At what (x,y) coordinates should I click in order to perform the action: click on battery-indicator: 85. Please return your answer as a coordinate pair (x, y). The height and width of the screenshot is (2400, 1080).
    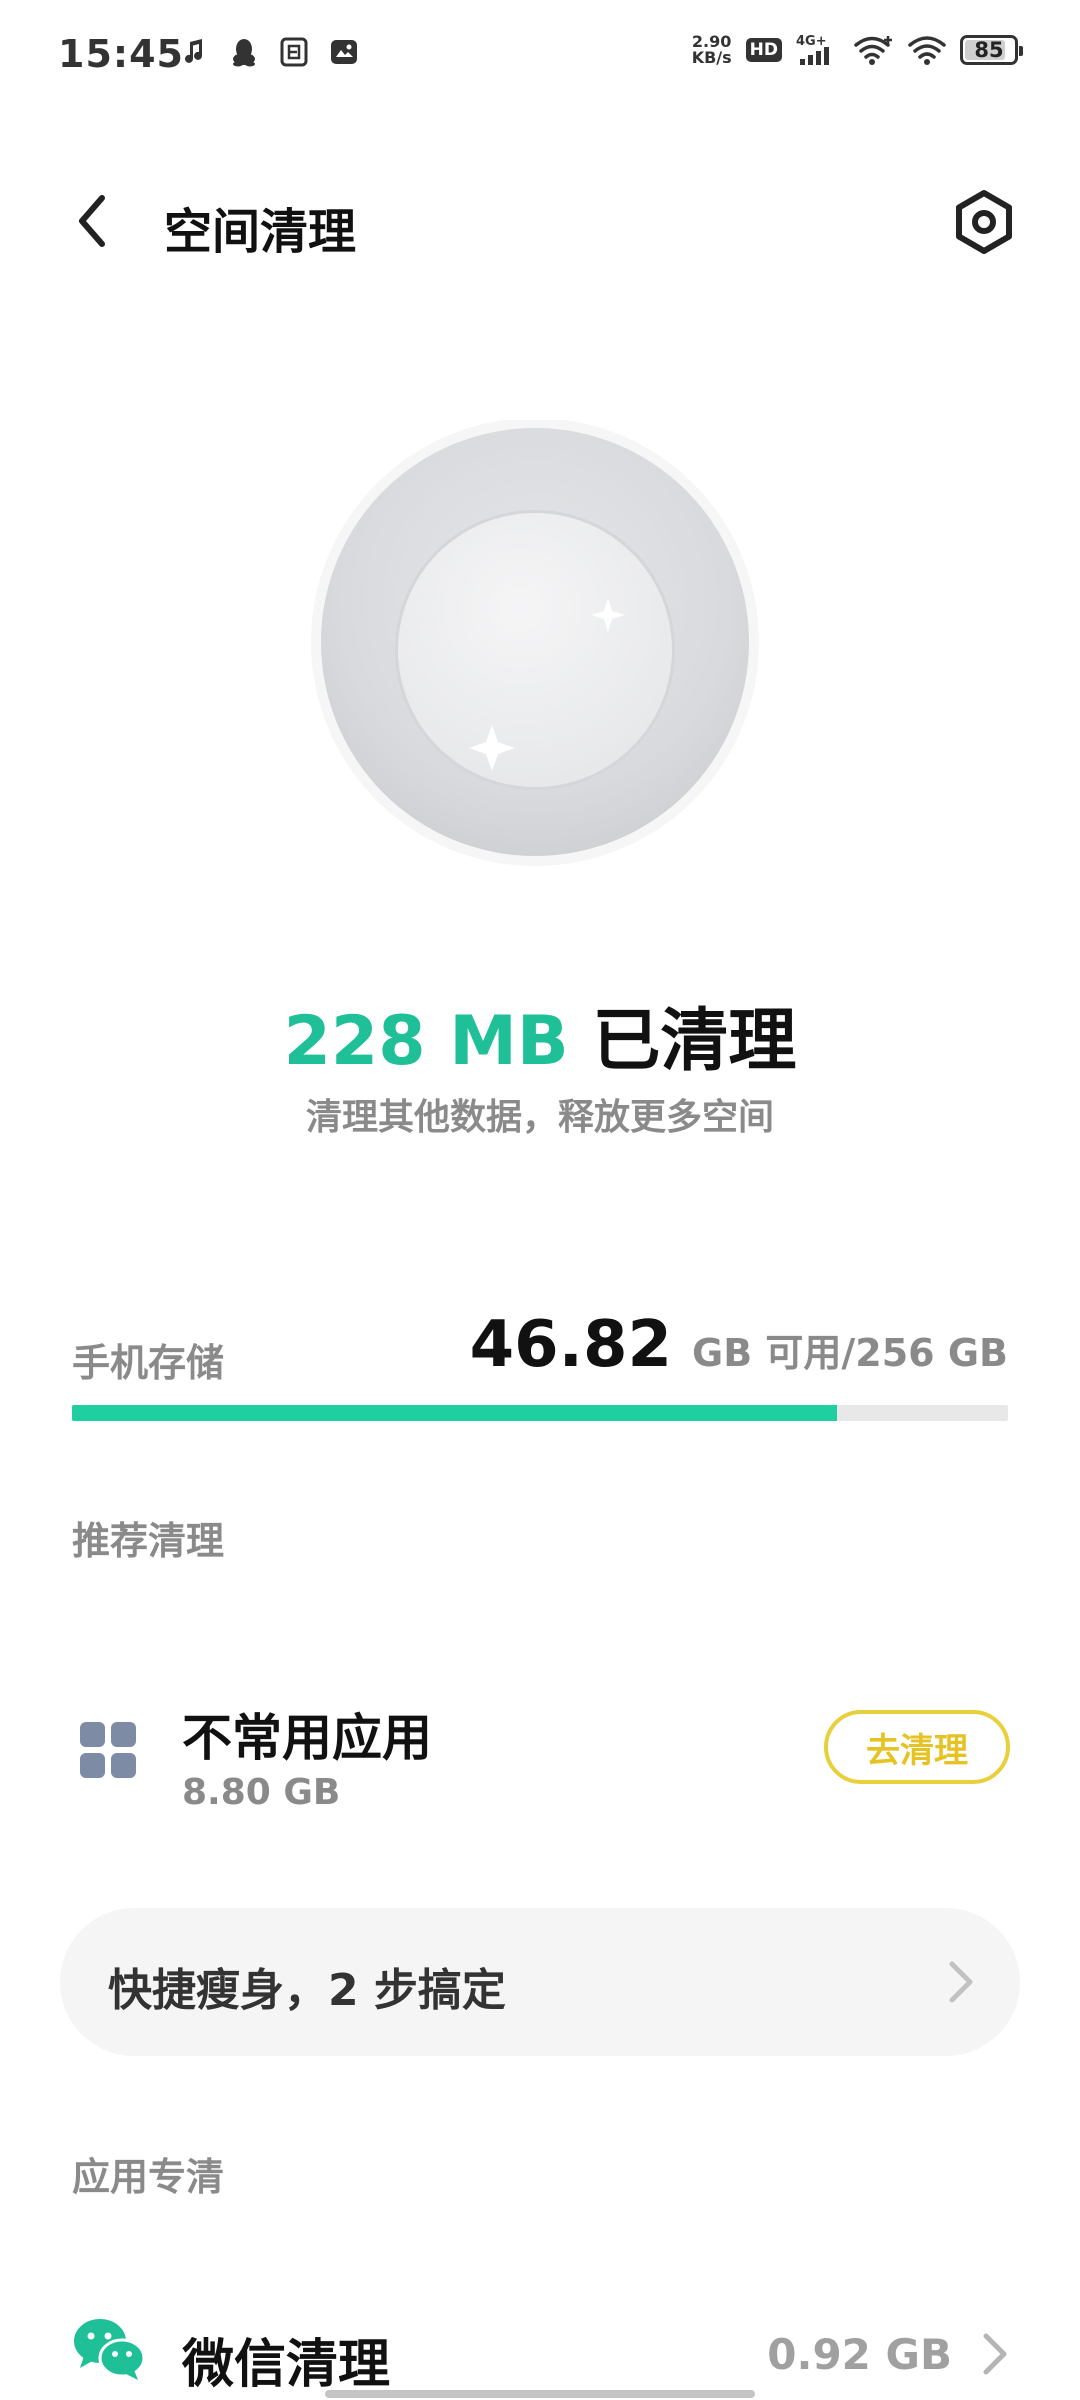
    Looking at the image, I should click on (991, 50).